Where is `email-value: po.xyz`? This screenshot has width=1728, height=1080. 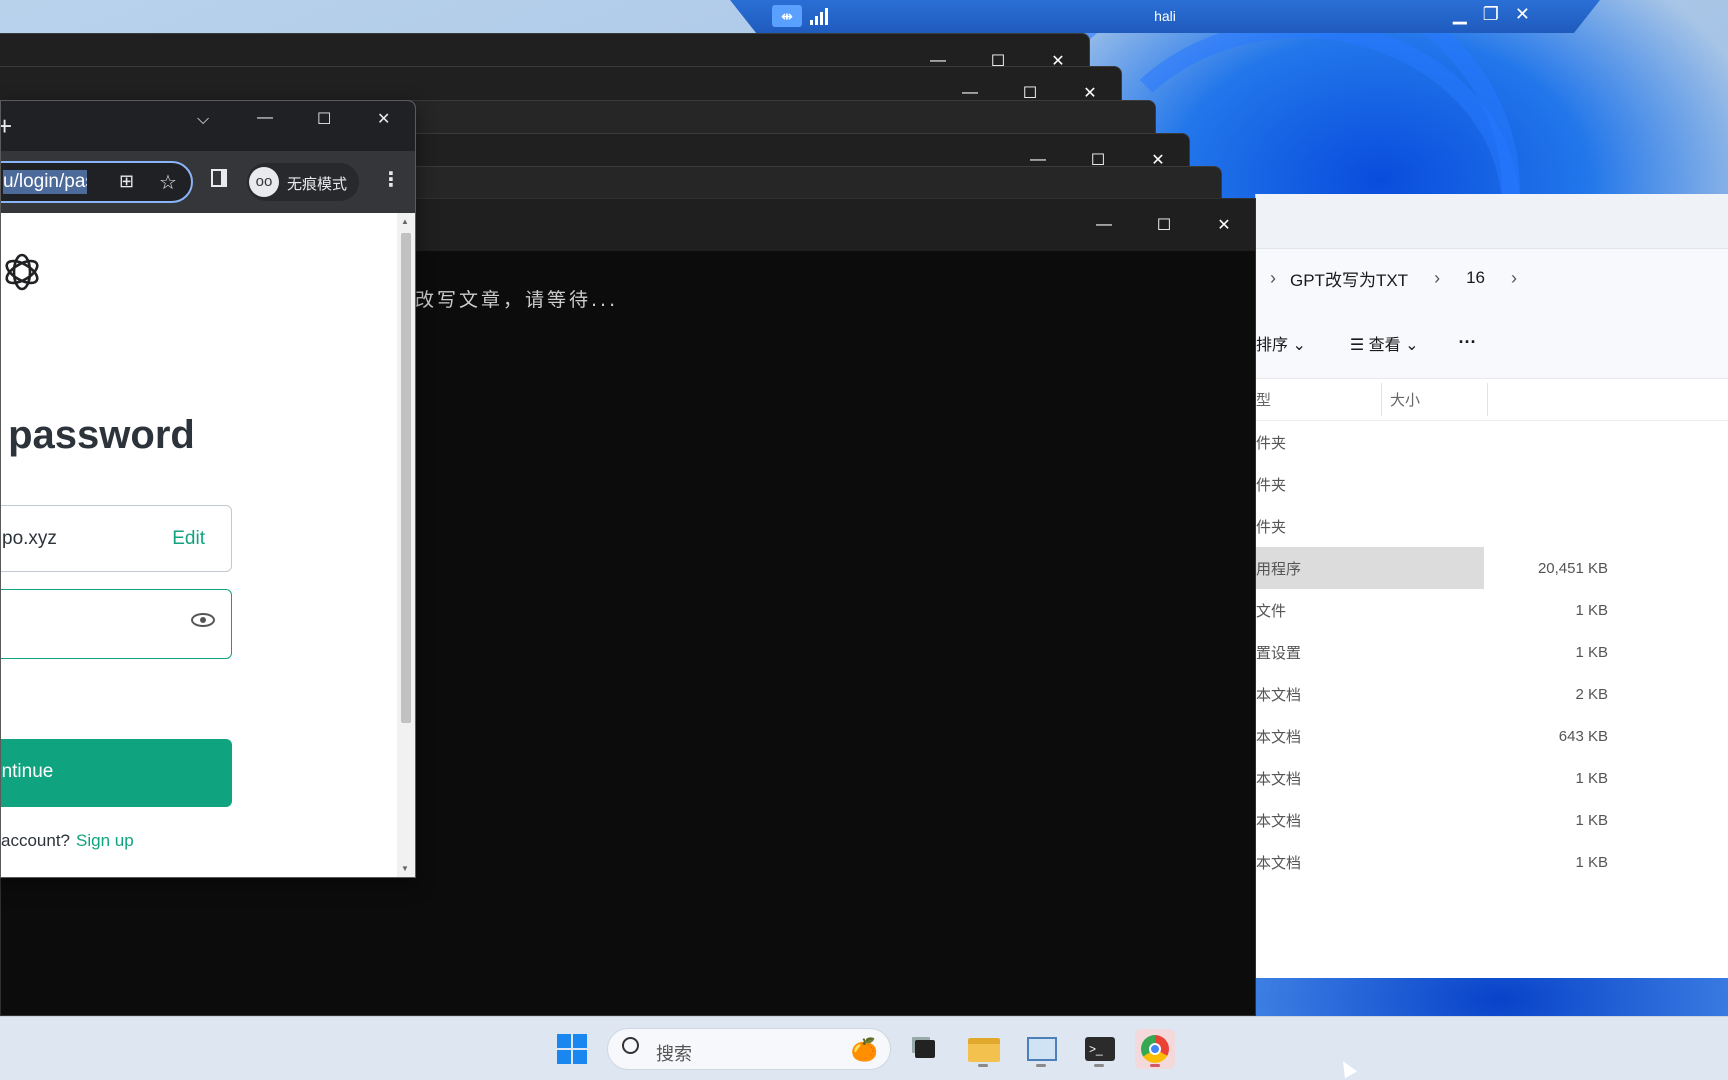
email-value: po.xyz is located at coordinates (29, 538).